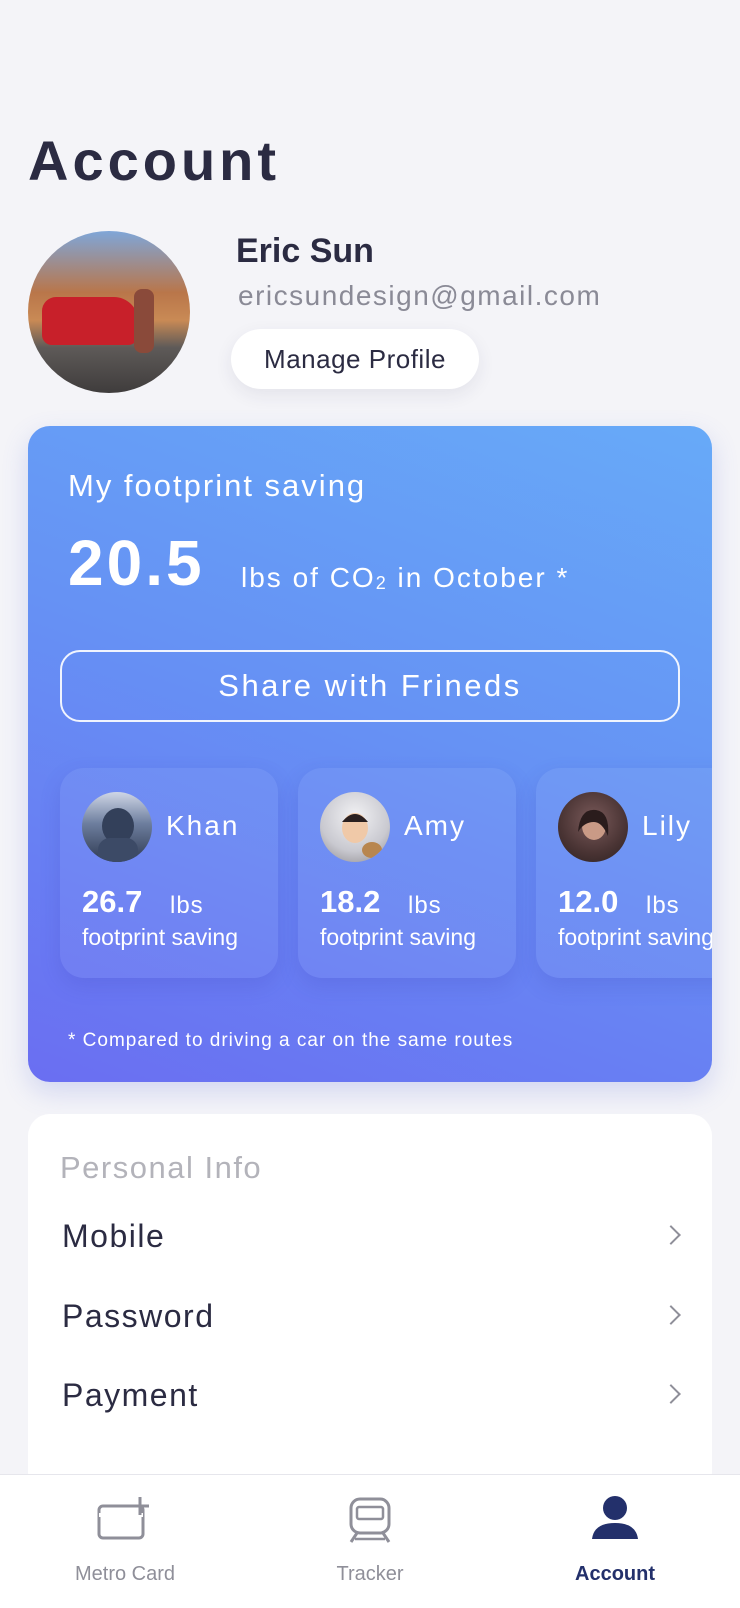  Describe the element at coordinates (370, 1320) in the screenshot. I see `personal-info-item-password: Password` at that location.